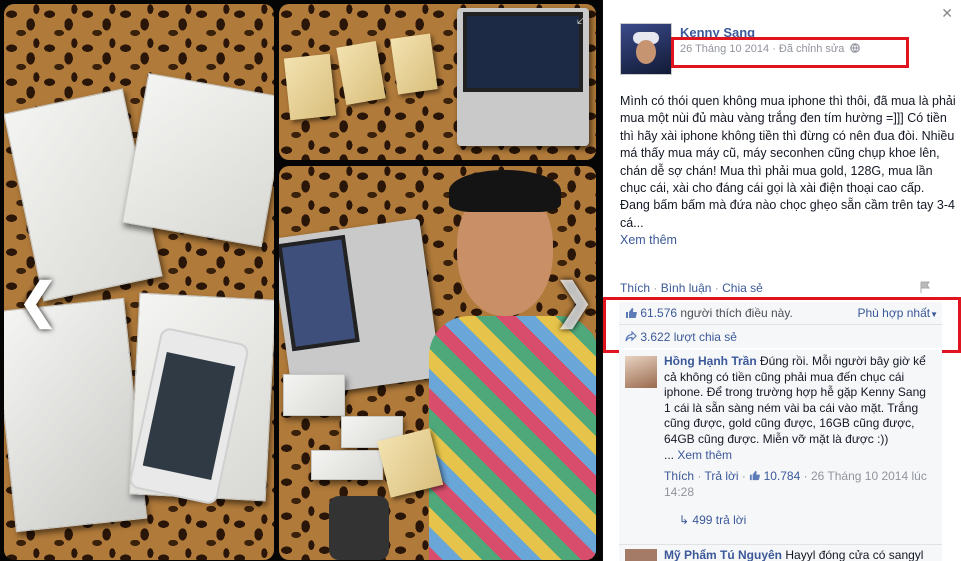 The image size is (961, 561). What do you see at coordinates (505, 191) in the screenshot?
I see `hair` at bounding box center [505, 191].